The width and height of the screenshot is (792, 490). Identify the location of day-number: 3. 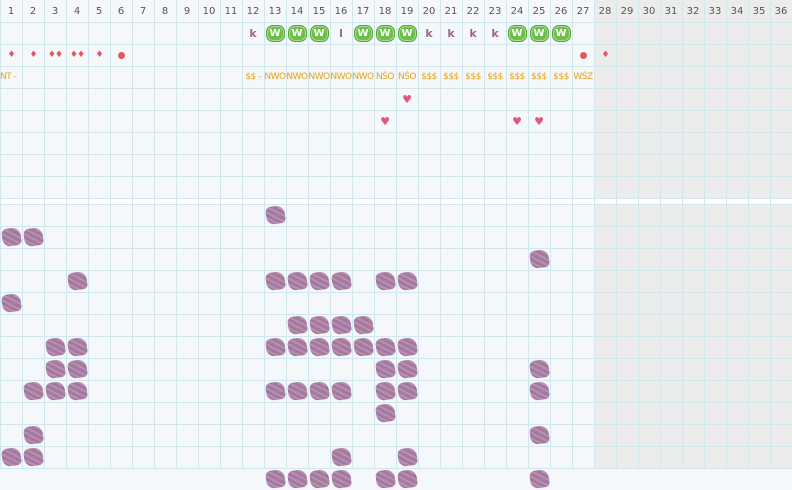
(55, 11).